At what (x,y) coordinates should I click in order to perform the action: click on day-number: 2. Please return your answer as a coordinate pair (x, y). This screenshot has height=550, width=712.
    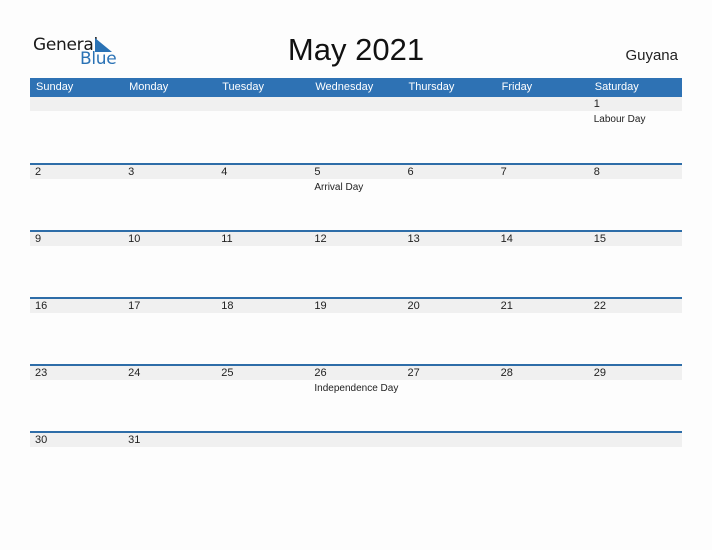
    Looking at the image, I should click on (38, 172).